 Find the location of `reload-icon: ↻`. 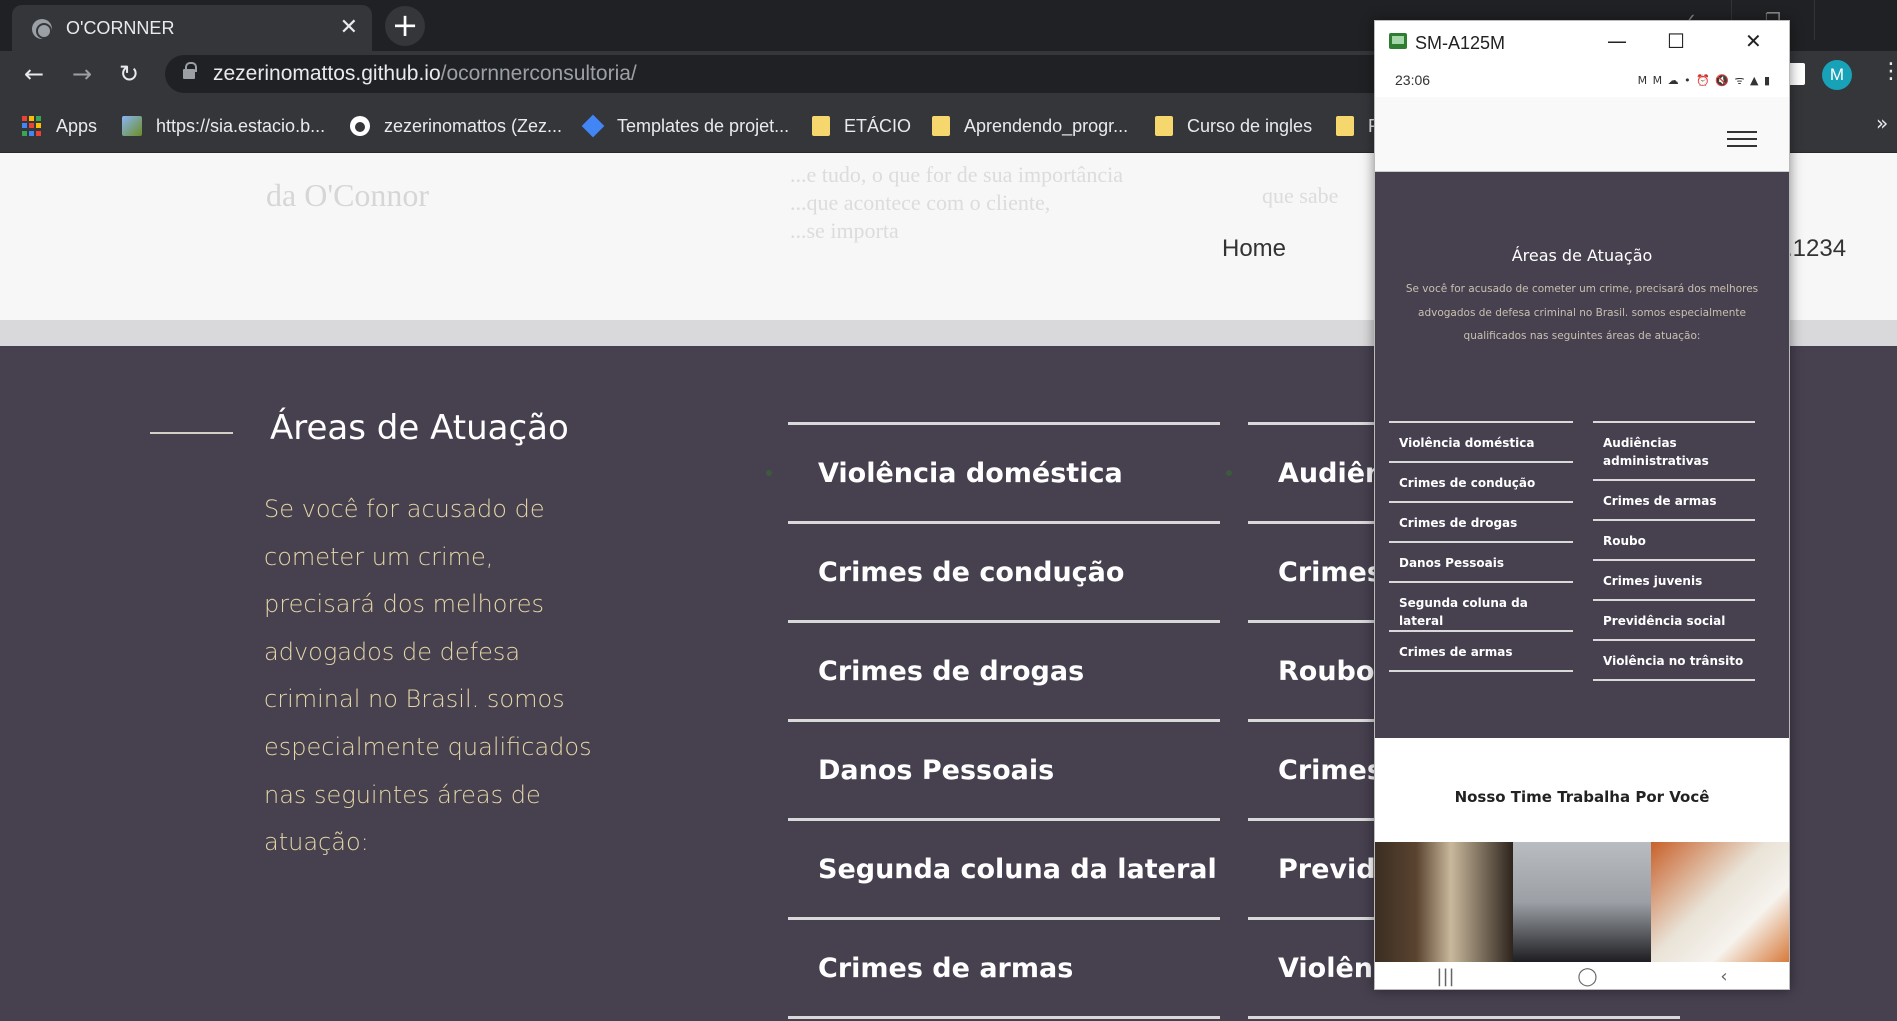

reload-icon: ↻ is located at coordinates (129, 74).